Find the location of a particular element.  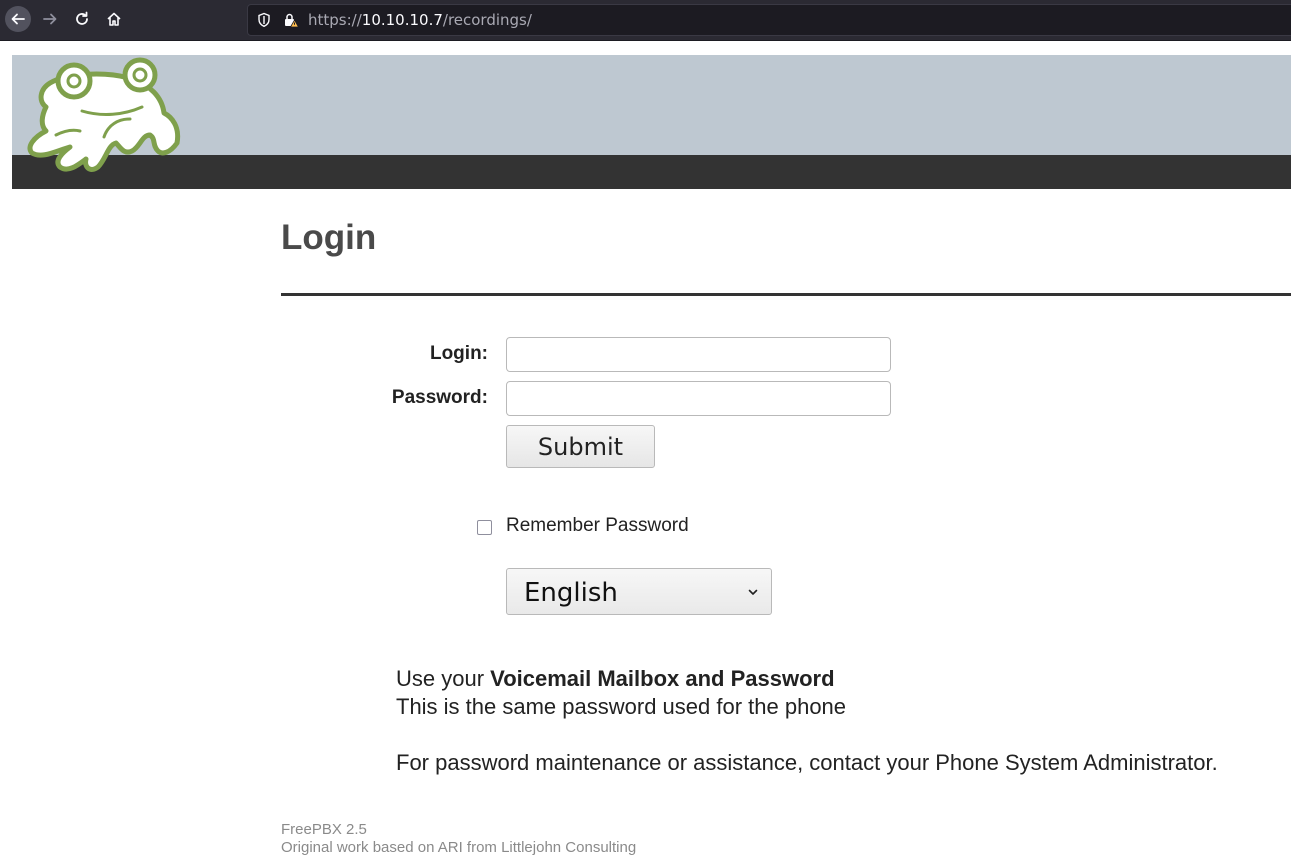

reload-button is located at coordinates (82, 19).